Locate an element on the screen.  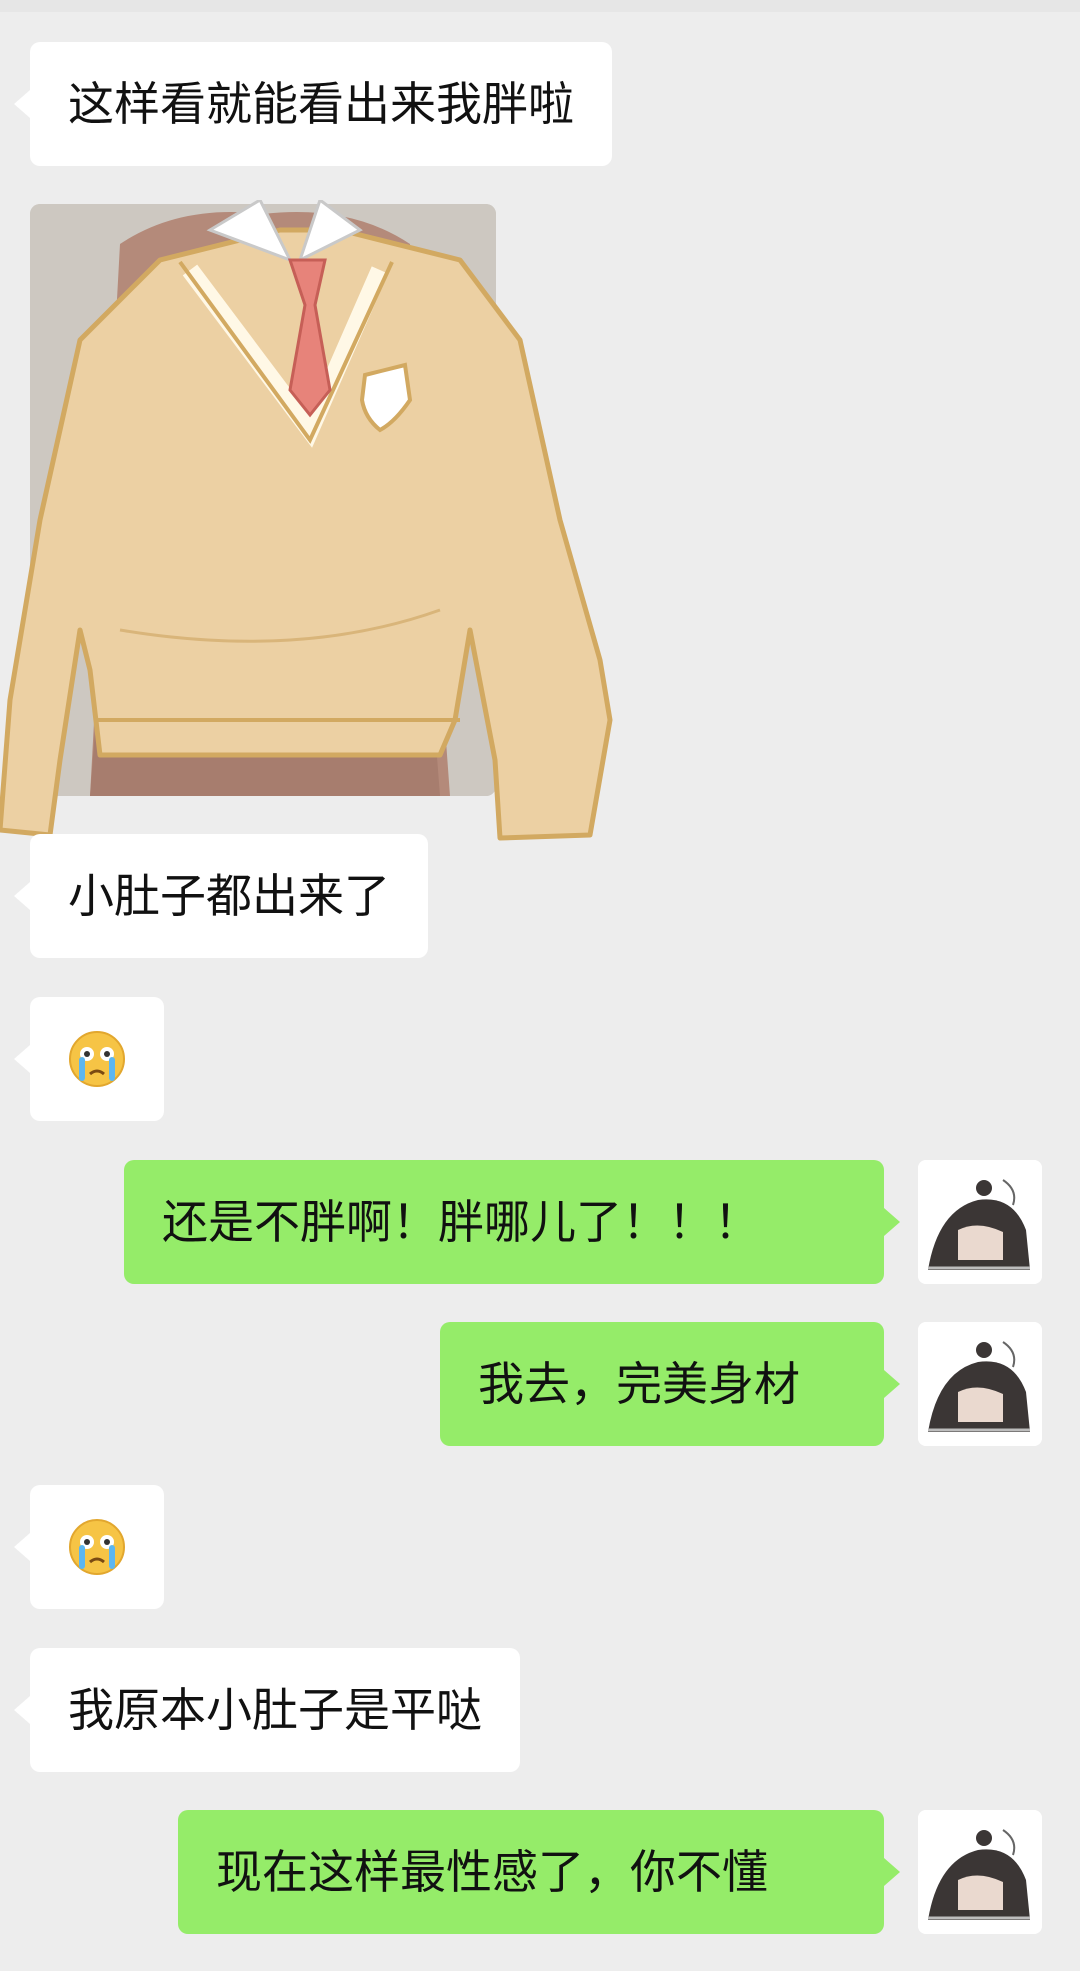
message-text: 还是不胖啊！胖哪儿了！！！ is located at coordinates (461, 1222).